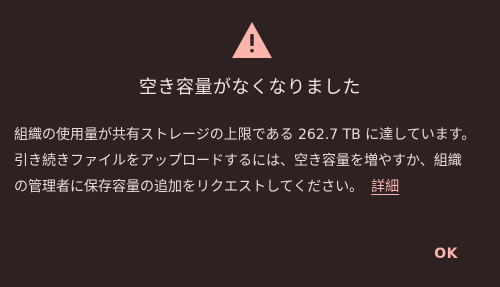  What do you see at coordinates (238, 161) in the screenshot?
I see `message-line: 引き続きファイルをアップロードするには、空き容量を増やすか、組織` at bounding box center [238, 161].